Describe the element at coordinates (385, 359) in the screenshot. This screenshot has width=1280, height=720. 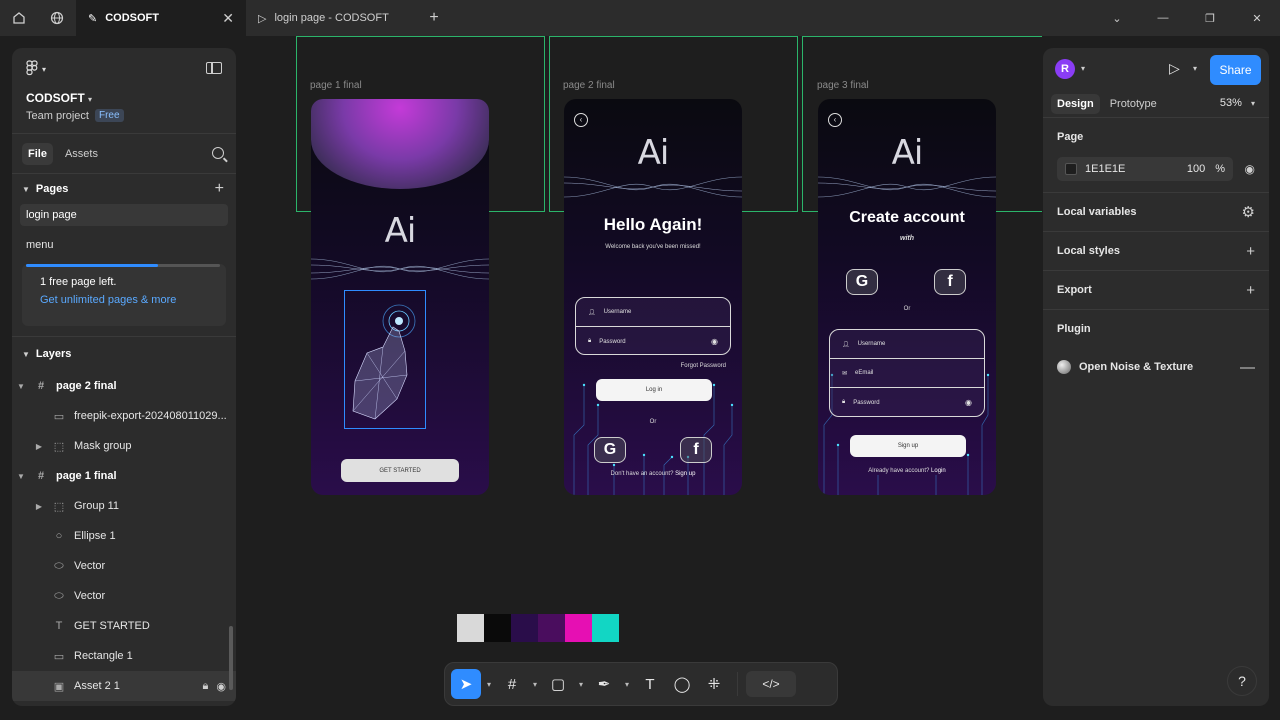
I see `asset-selection-box` at that location.